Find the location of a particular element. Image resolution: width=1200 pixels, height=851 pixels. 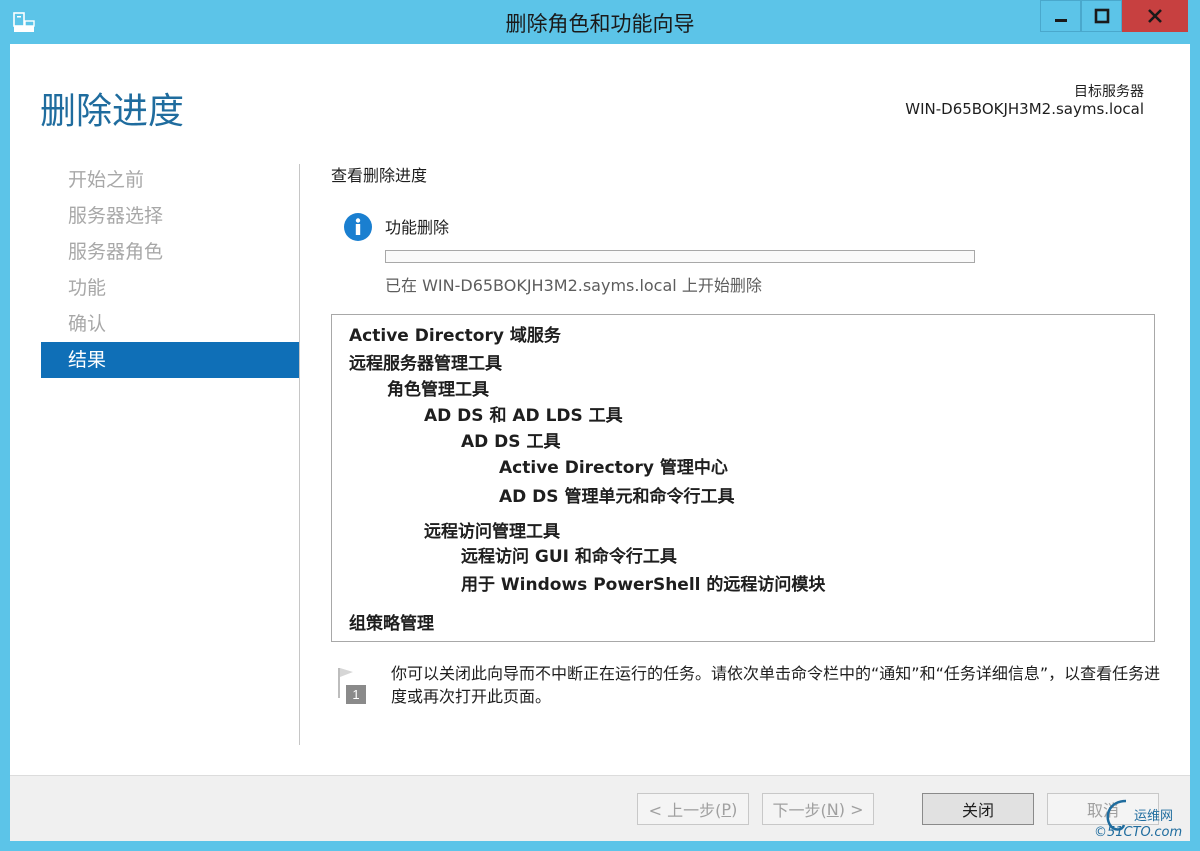

nav-item-confirmation: 确认 is located at coordinates (170, 324).